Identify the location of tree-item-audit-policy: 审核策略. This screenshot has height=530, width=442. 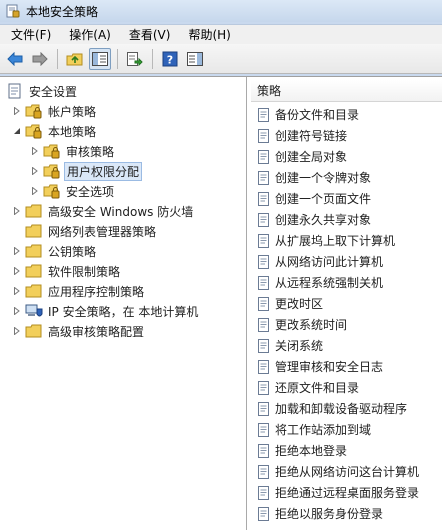
(73, 151).